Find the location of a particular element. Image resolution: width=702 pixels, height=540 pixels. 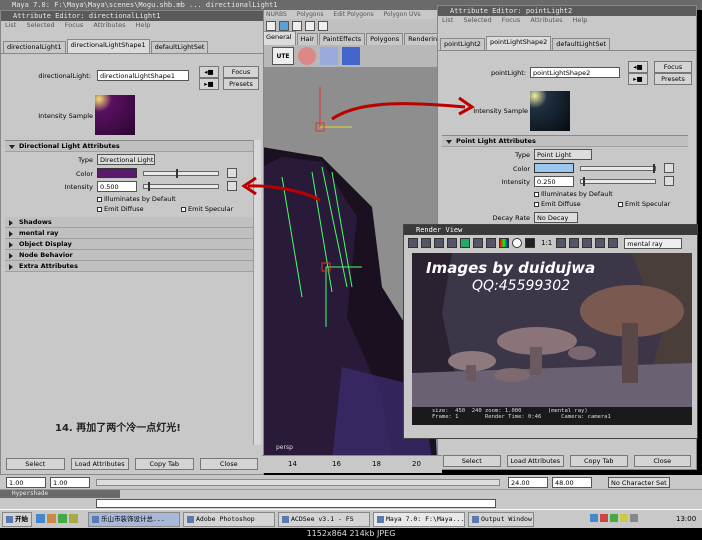

taskbar-item-photoshop: Adobe Photoshop is located at coordinates (229, 519).